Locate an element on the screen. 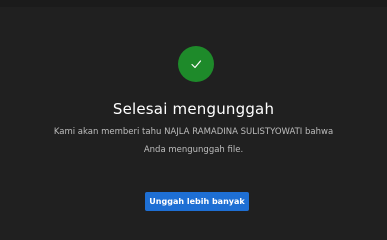  top-bar is located at coordinates (193, 3).